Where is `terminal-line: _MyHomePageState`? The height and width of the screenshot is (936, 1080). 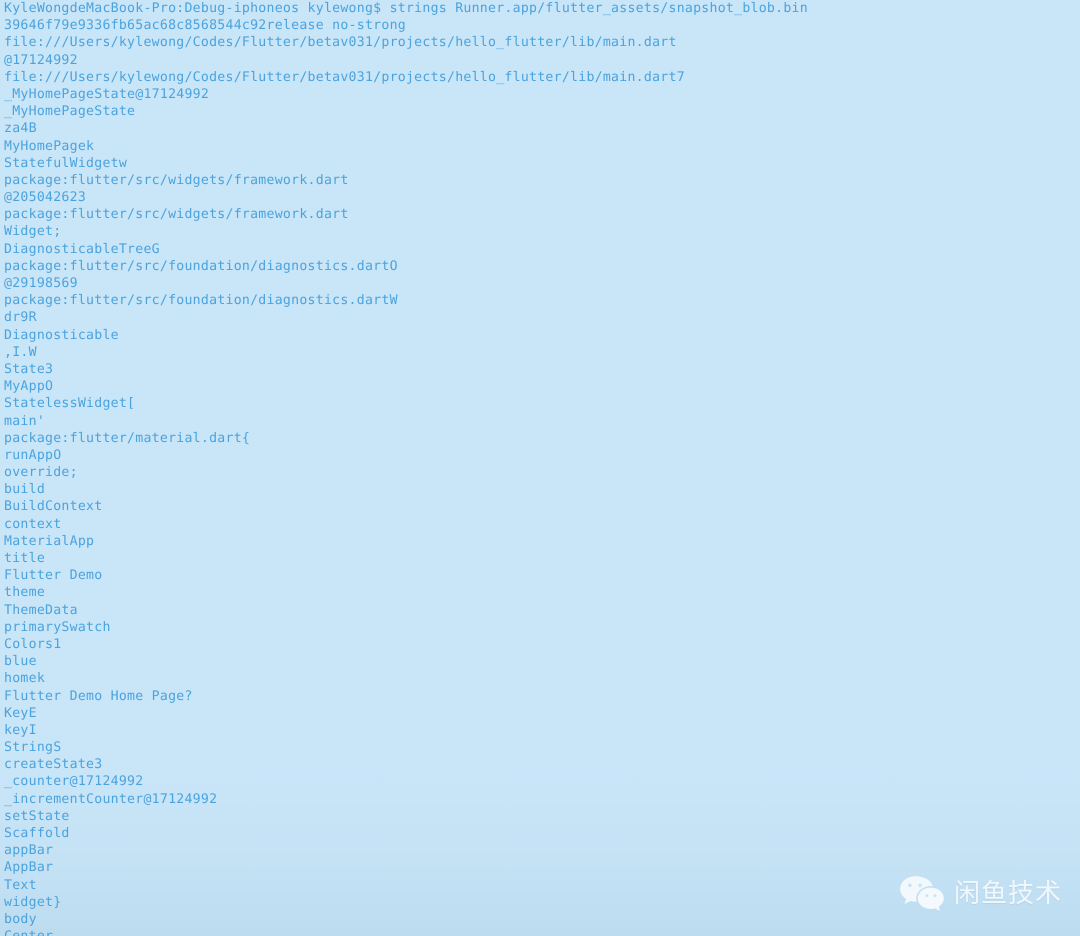 terminal-line: _MyHomePageState is located at coordinates (70, 112).